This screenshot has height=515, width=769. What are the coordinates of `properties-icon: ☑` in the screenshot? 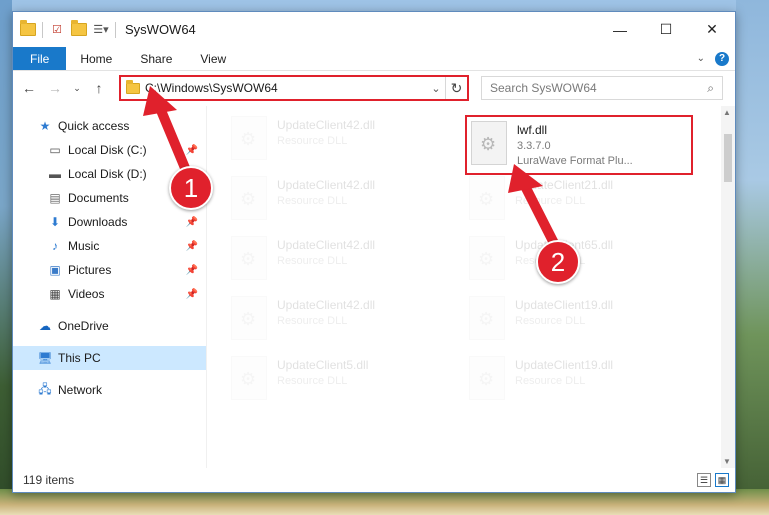 It's located at (57, 30).